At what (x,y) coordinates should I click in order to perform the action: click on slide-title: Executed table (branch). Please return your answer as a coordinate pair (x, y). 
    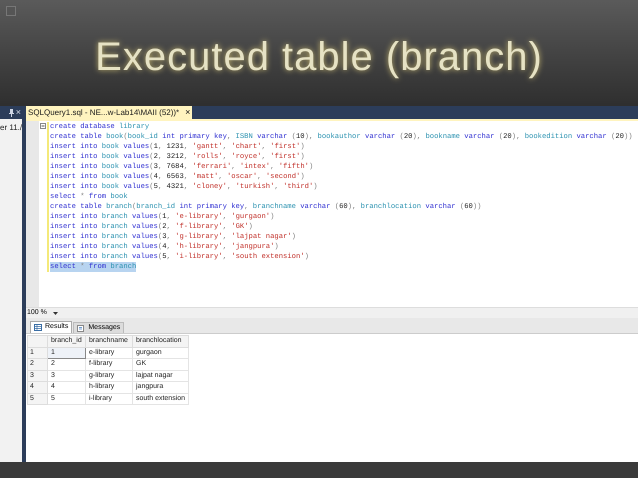
    Looking at the image, I should click on (319, 57).